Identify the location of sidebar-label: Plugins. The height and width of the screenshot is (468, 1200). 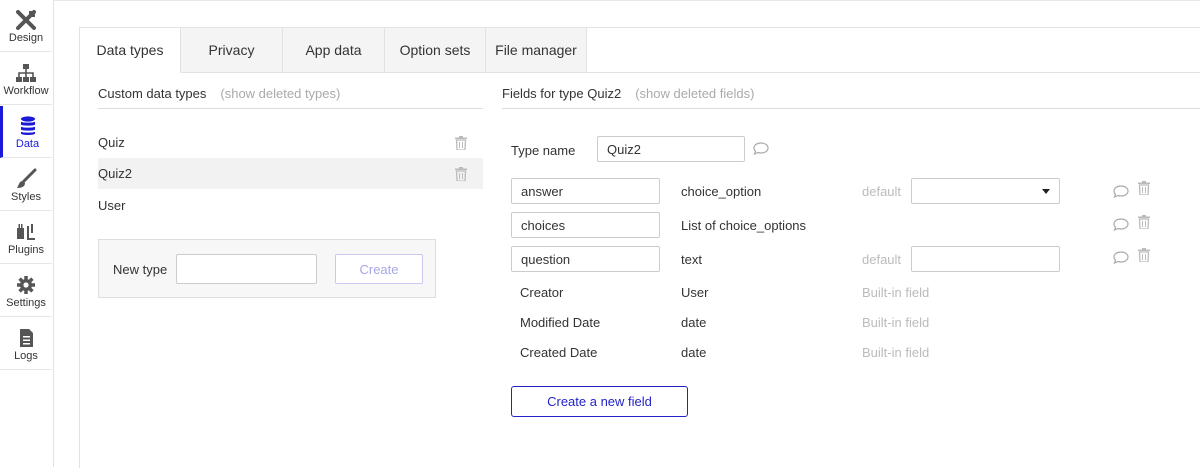
(26, 250).